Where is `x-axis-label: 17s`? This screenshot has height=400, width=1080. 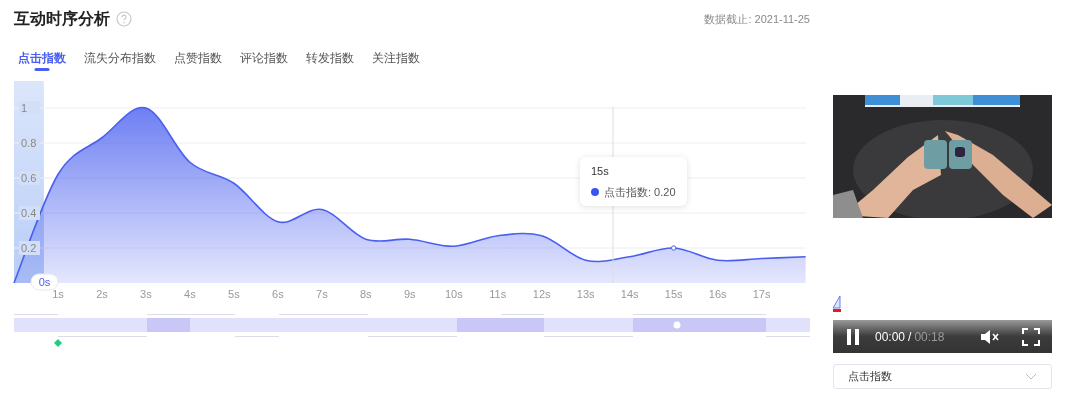 x-axis-label: 17s is located at coordinates (761, 294).